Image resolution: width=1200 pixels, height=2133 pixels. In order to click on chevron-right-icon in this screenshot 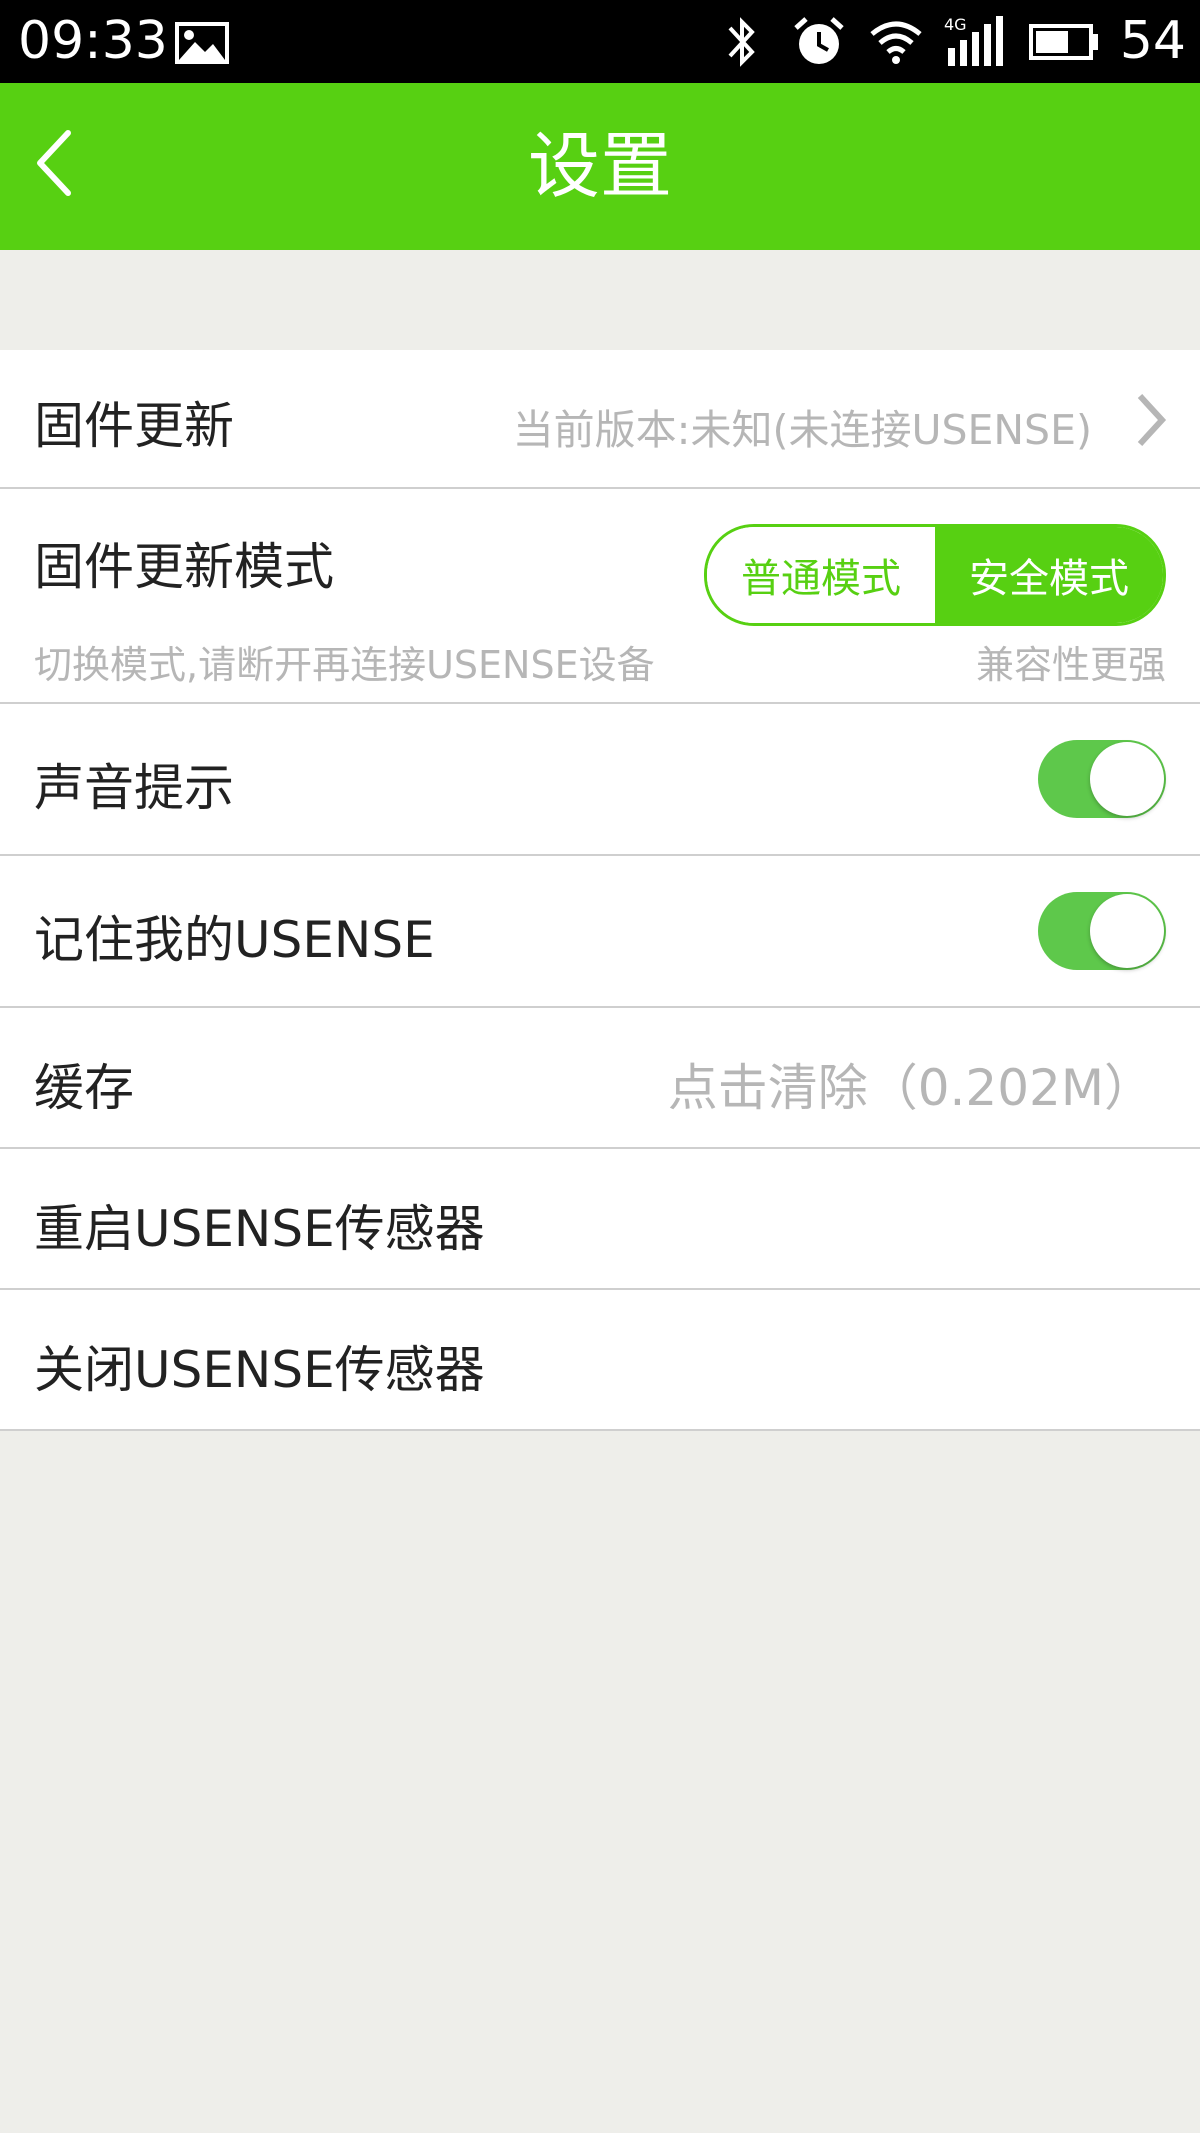, I will do `click(1152, 420)`.